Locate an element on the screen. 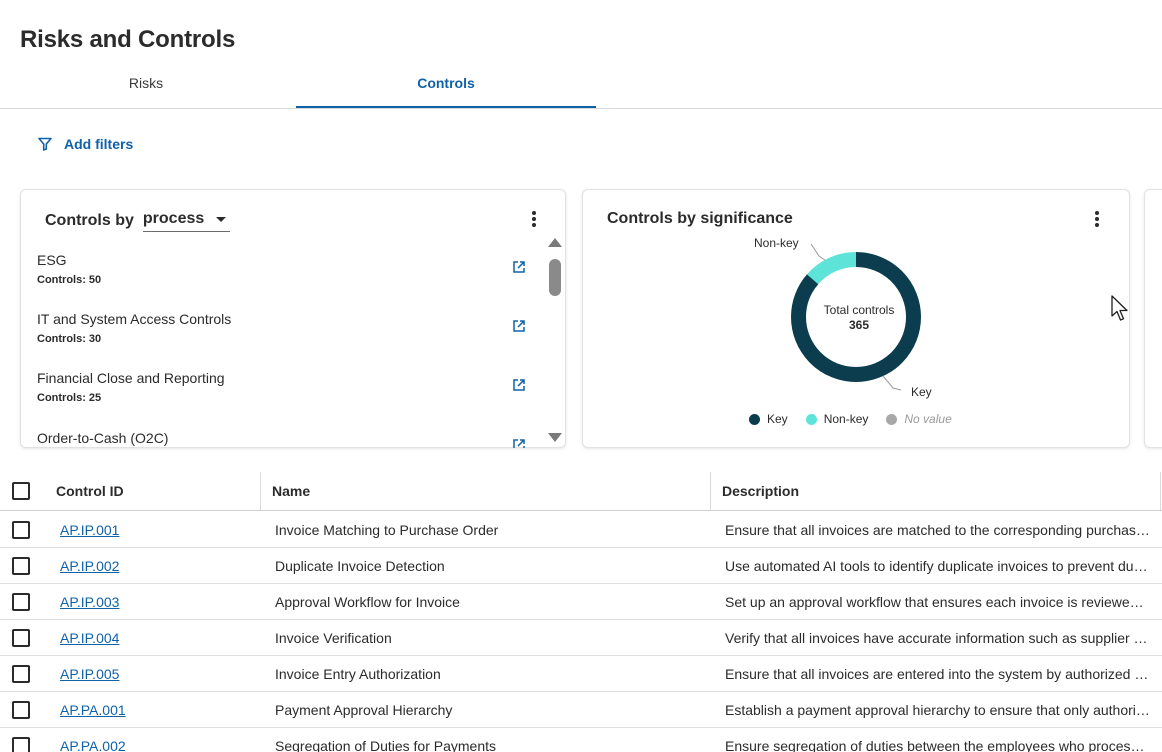  list-item: Order-to-Cash (O2C) is located at coordinates (287, 439).